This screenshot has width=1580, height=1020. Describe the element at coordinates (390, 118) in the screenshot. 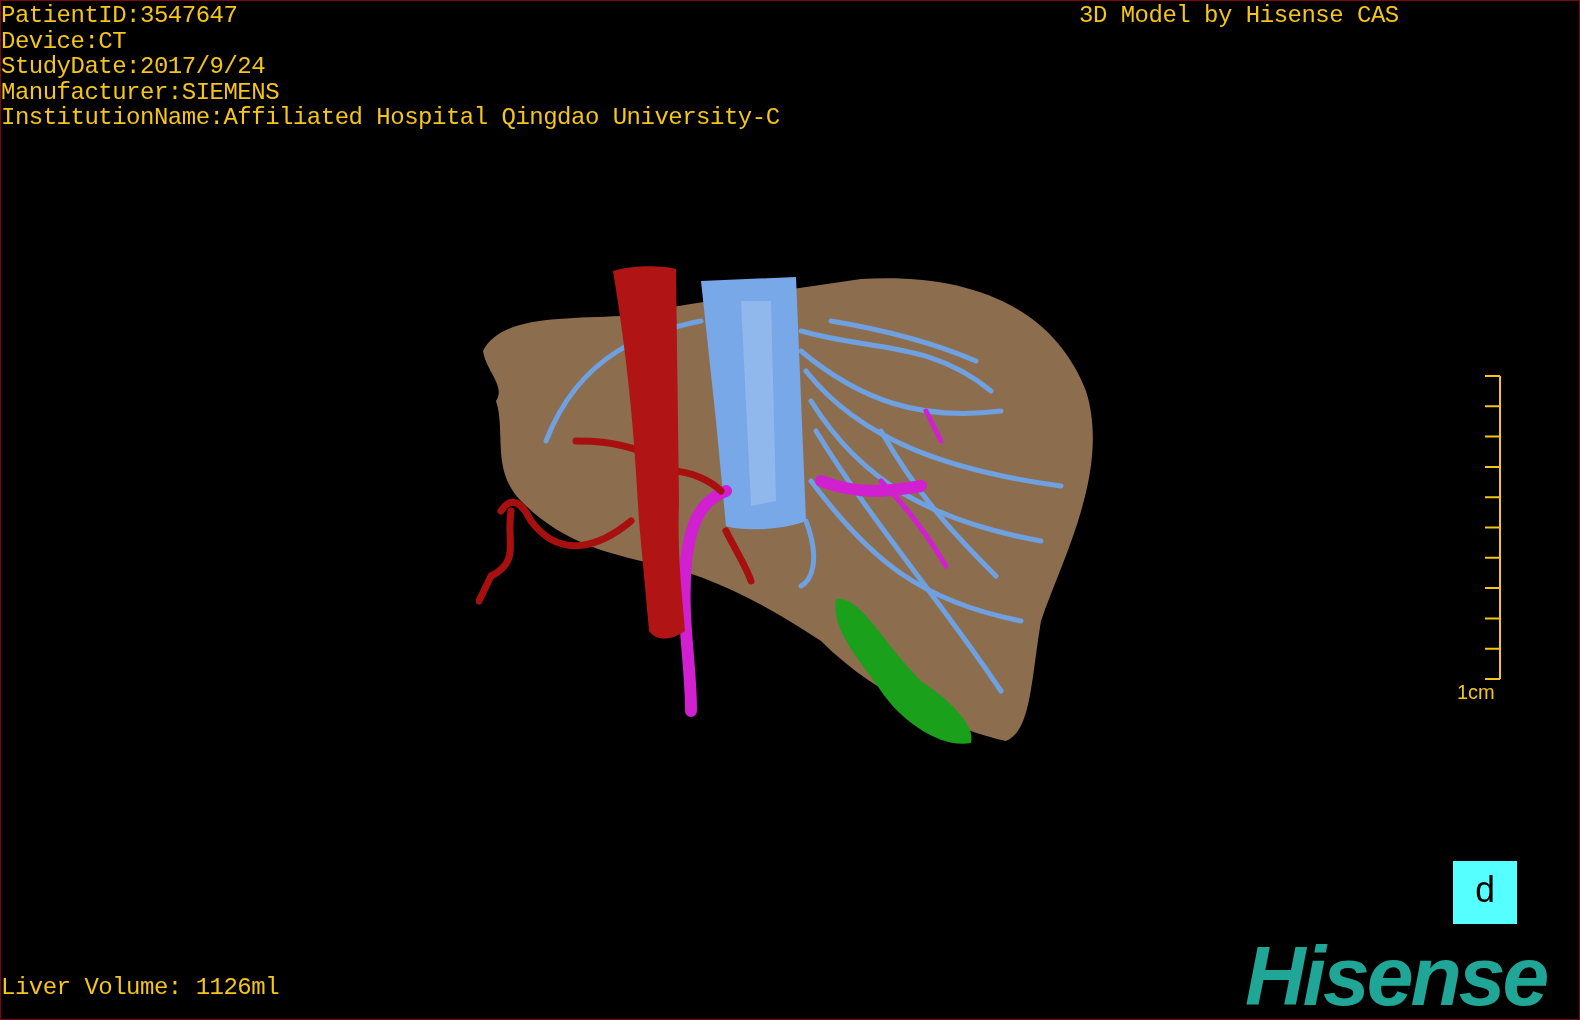

I see `institution-name: InstitutionName:Affiliated Hospital Qingdao University-C` at that location.